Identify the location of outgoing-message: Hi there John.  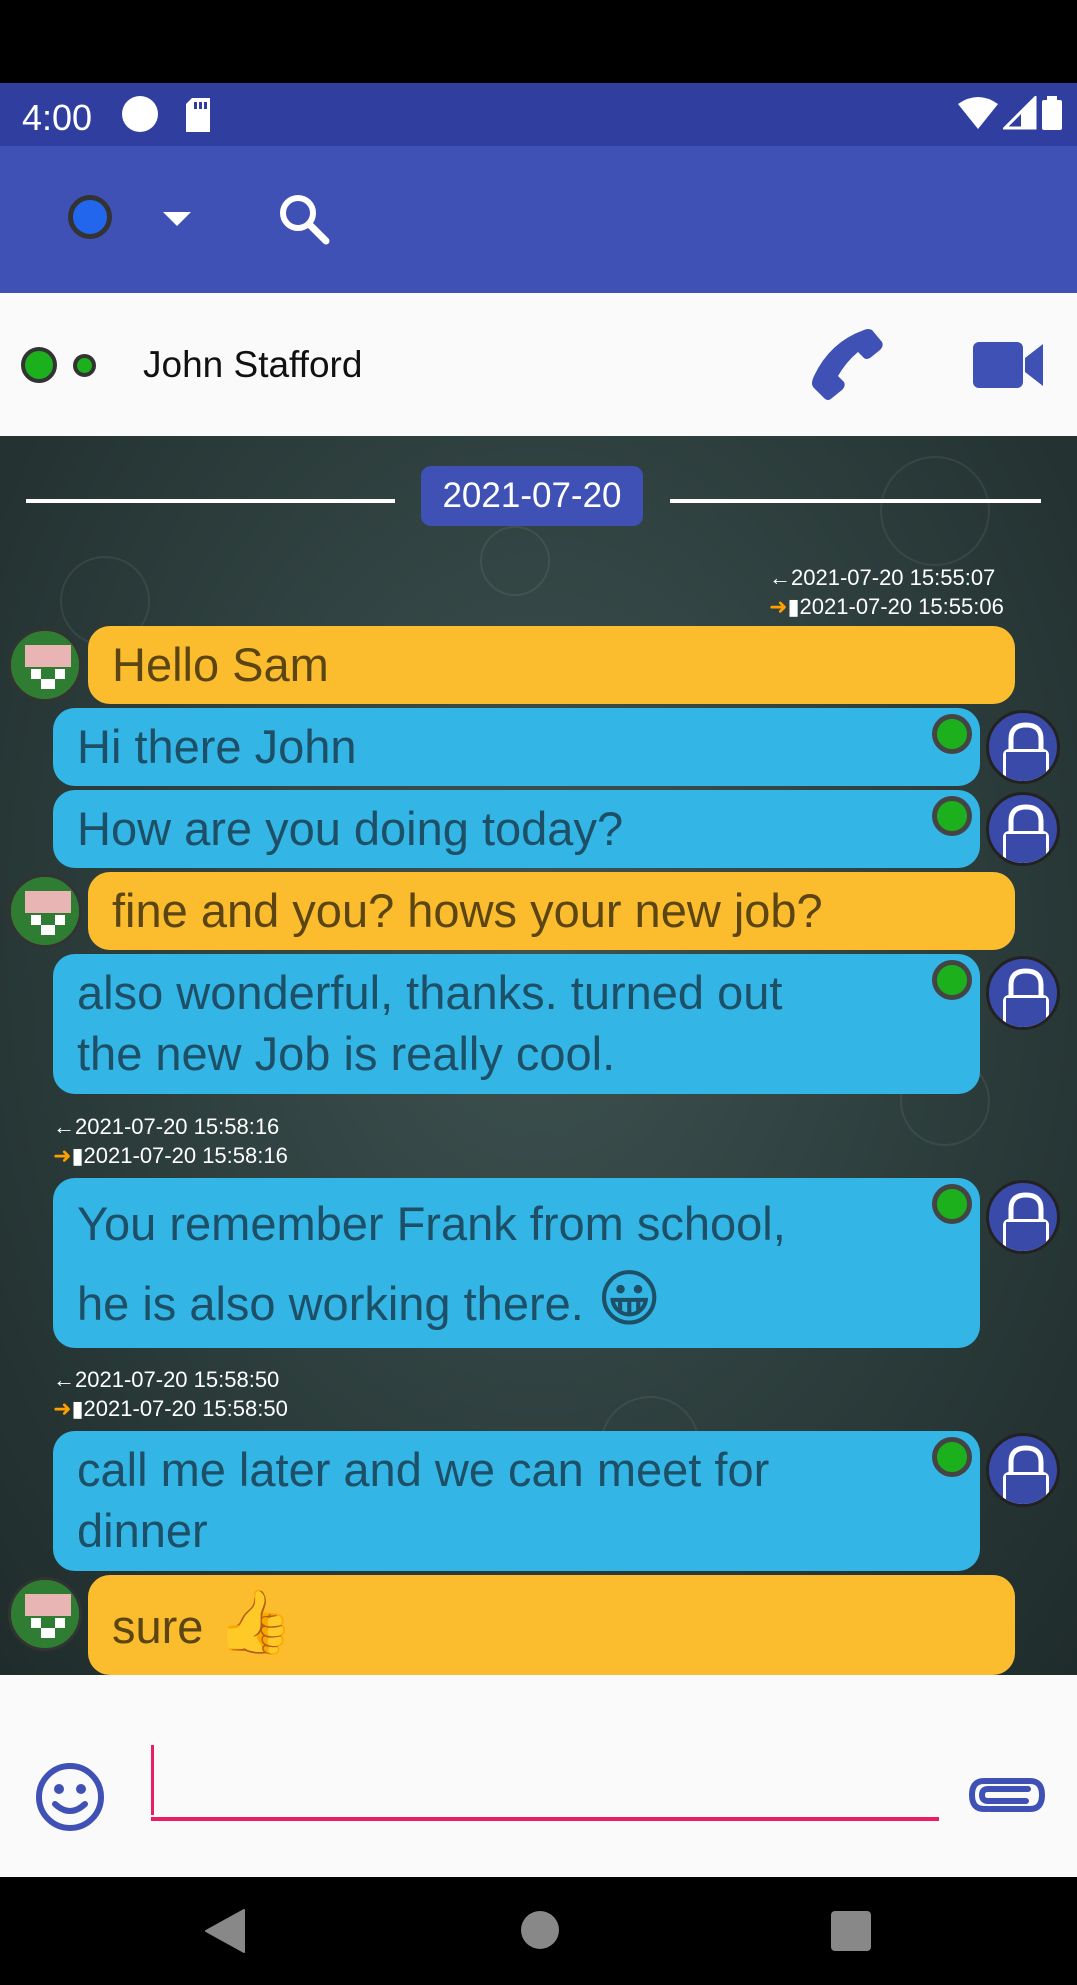
(516, 747).